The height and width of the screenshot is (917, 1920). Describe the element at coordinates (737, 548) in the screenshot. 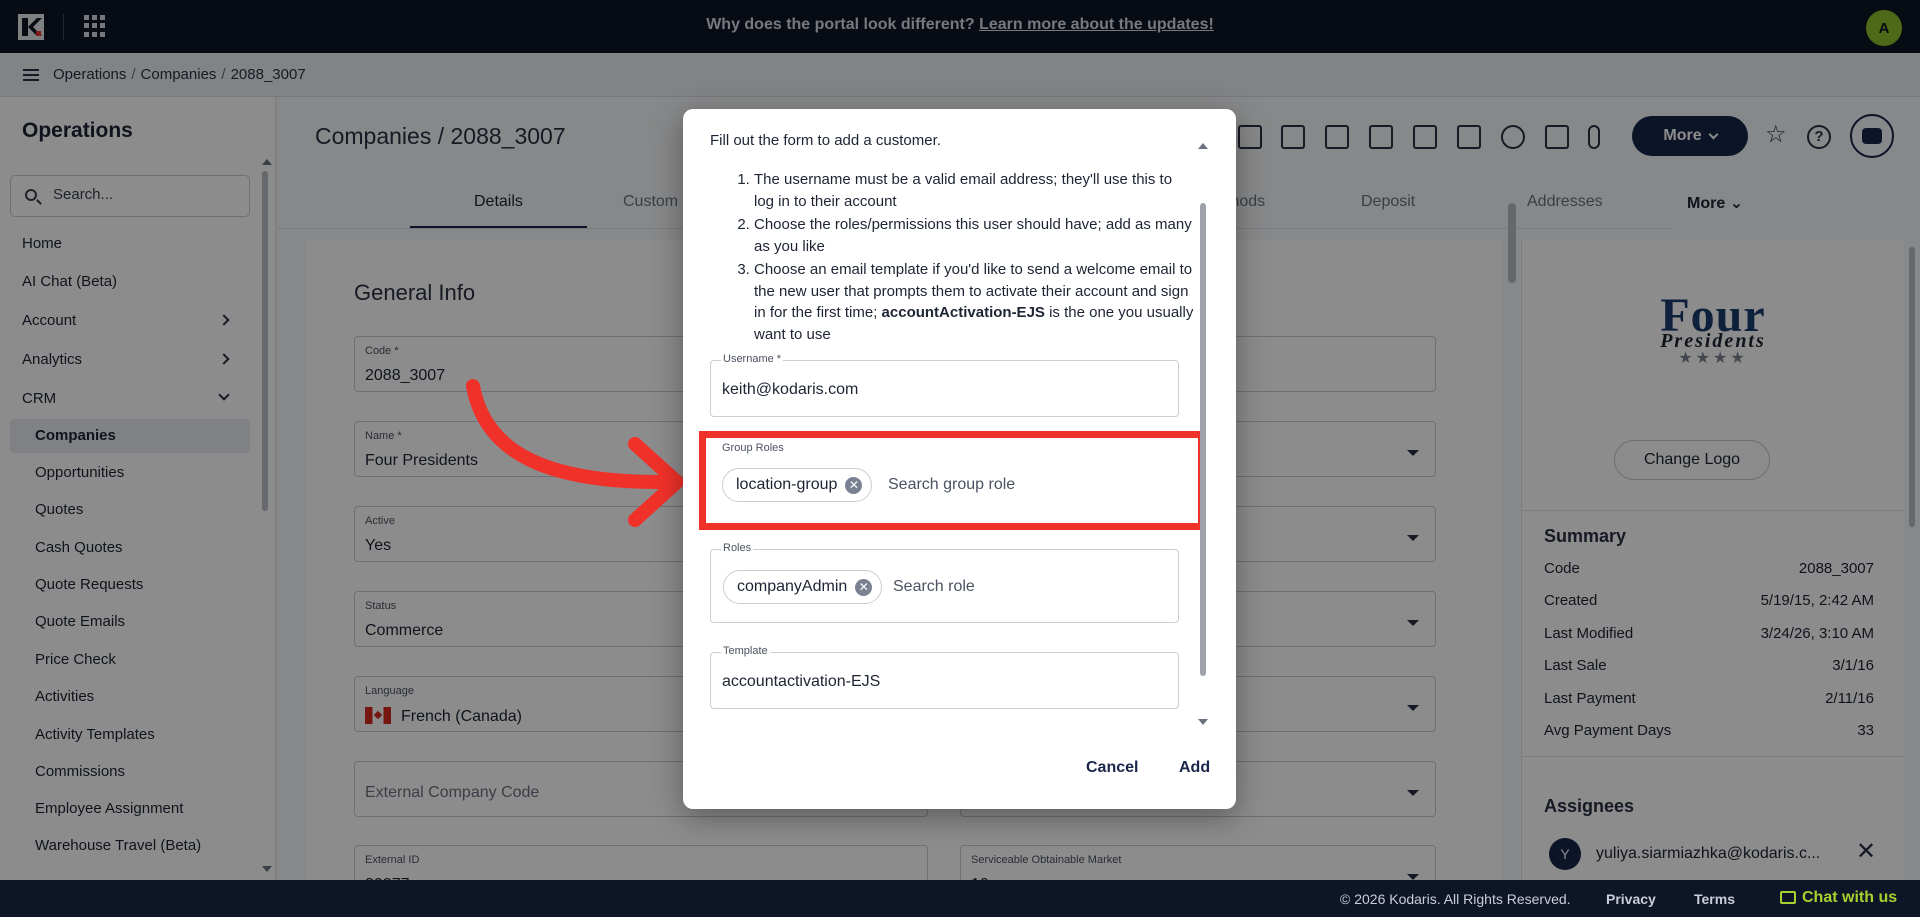

I see `field-label: Roles` at that location.